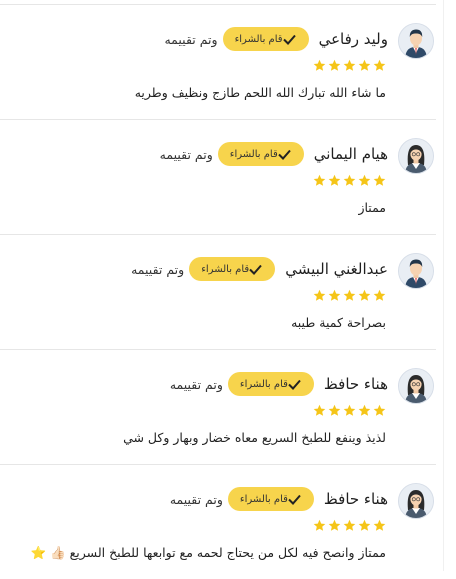  What do you see at coordinates (443, 285) in the screenshot?
I see `scrollbar-track` at bounding box center [443, 285].